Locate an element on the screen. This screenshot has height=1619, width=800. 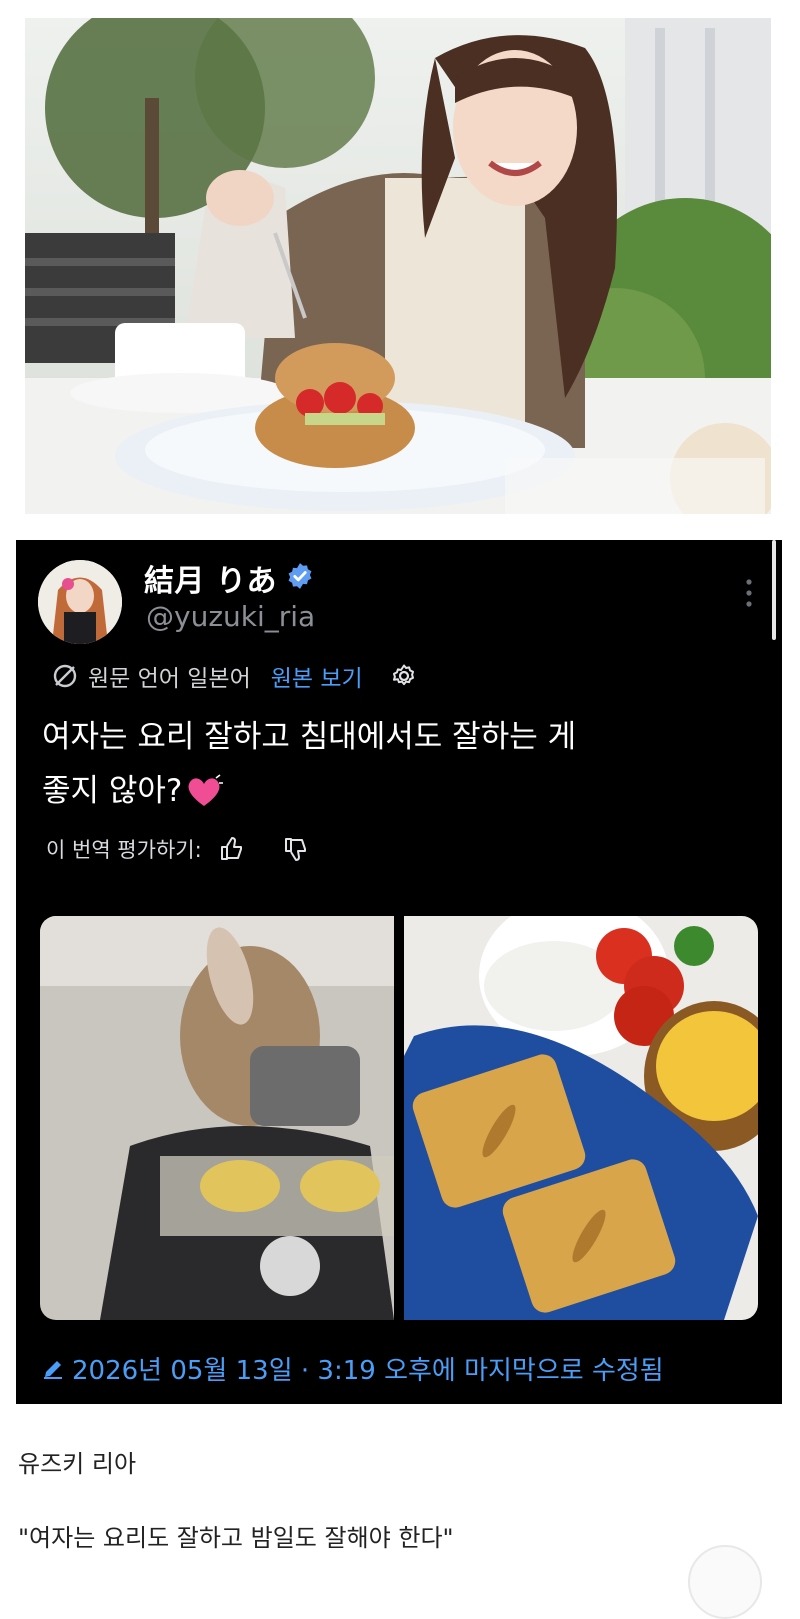
original-language-label: 원문 언어 일본어 is located at coordinates (169, 679).